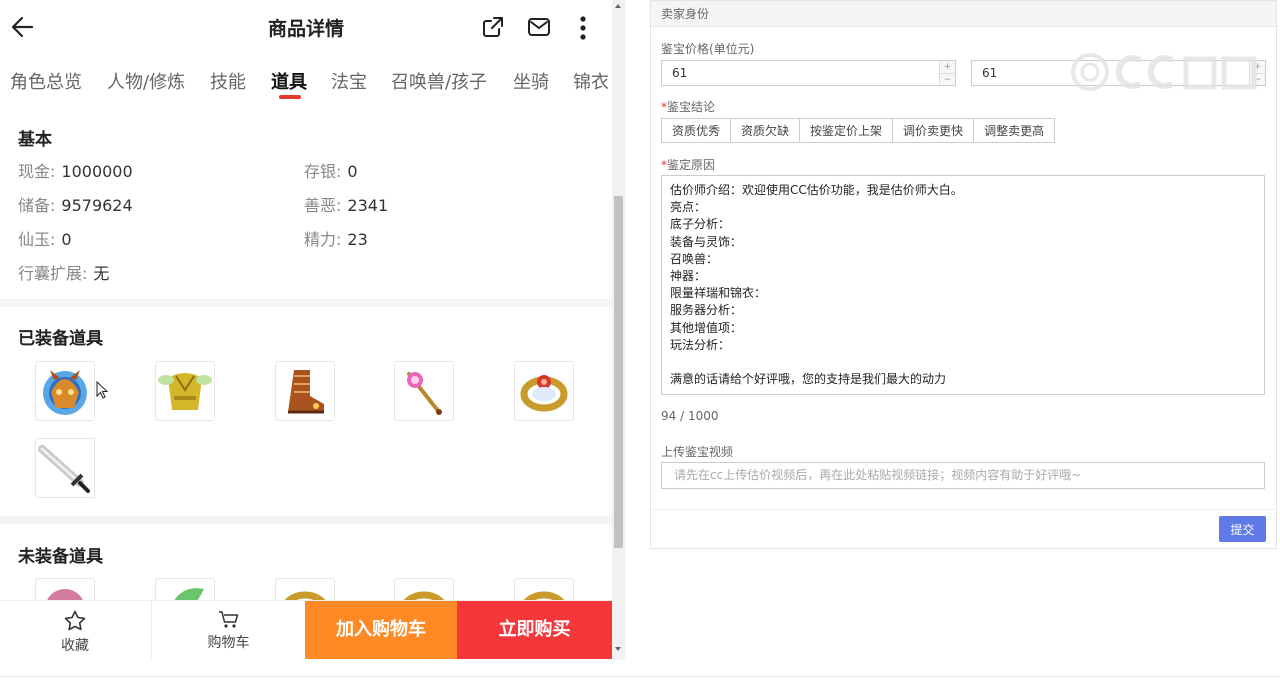 The image size is (1280, 686). What do you see at coordinates (708, 49) in the screenshot?
I see `price-label: 鉴宝价格(单位元)` at bounding box center [708, 49].